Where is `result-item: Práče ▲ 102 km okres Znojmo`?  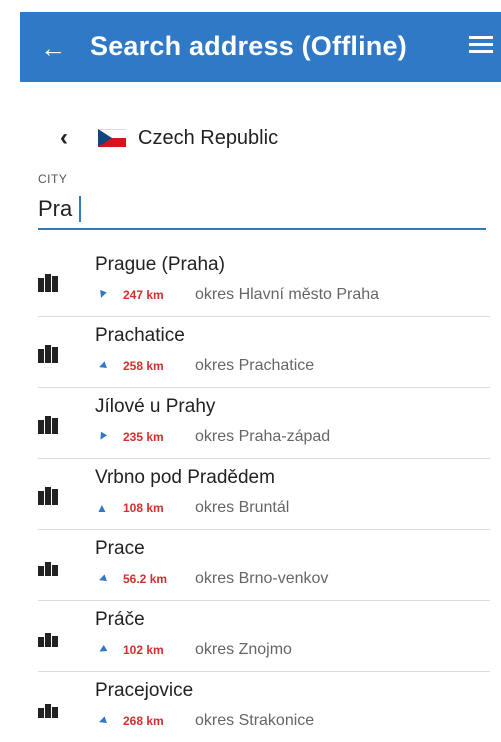 result-item: Práče ▲ 102 km okres Znojmo is located at coordinates (264, 636).